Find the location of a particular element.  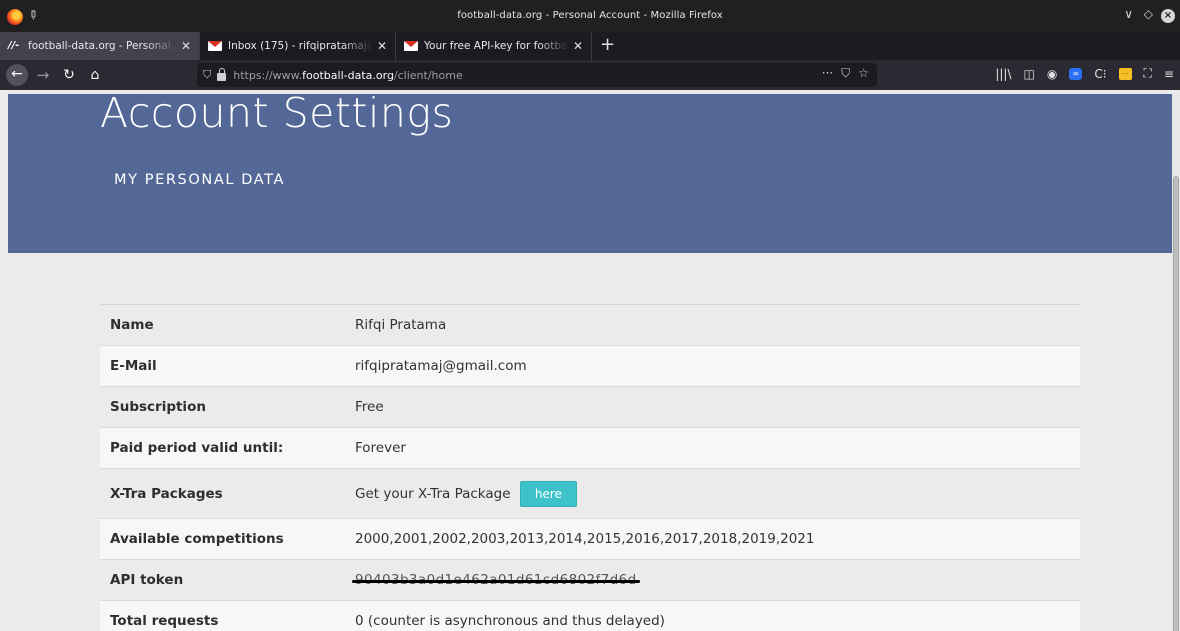

page-title: Account Settings is located at coordinates (277, 115).